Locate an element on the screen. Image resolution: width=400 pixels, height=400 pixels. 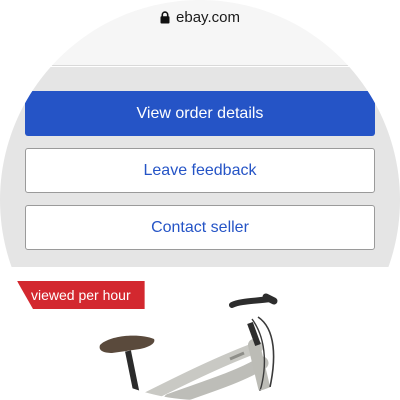
view-order-details-button: View order details is located at coordinates (200, 113).